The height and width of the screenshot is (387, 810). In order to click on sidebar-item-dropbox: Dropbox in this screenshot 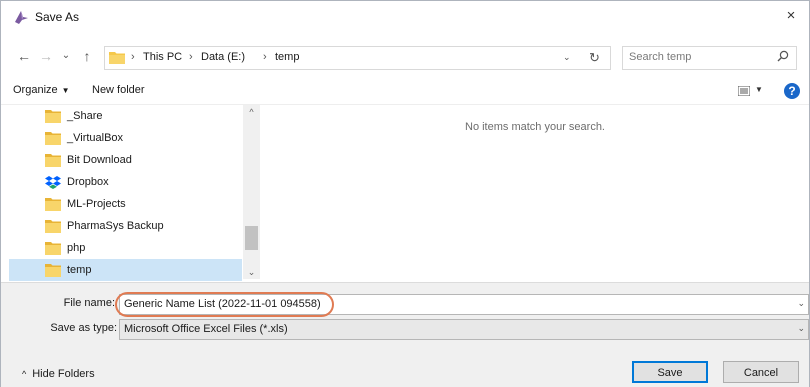, I will do `click(125, 182)`.